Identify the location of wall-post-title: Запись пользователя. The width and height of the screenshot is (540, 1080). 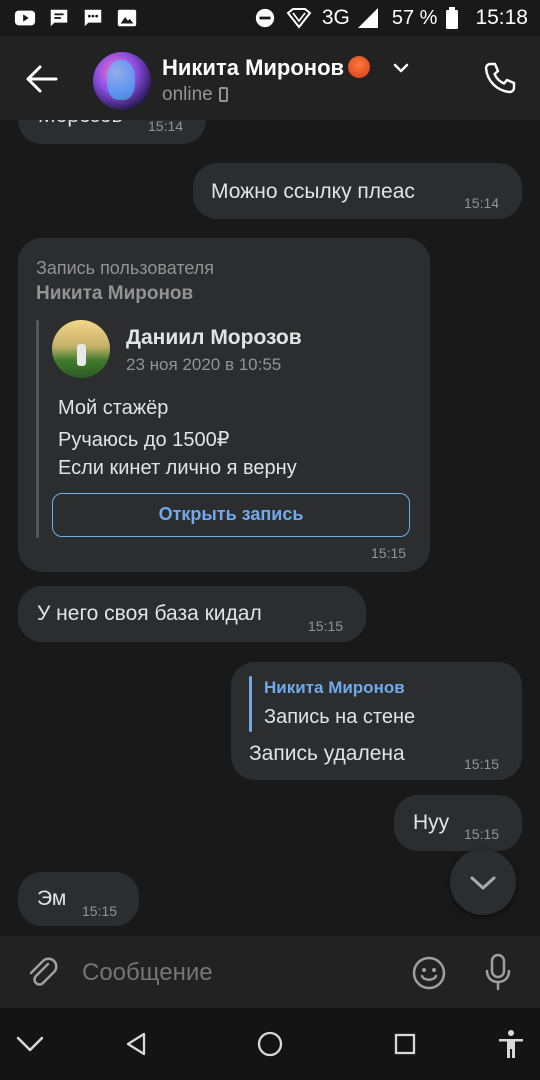
(125, 268).